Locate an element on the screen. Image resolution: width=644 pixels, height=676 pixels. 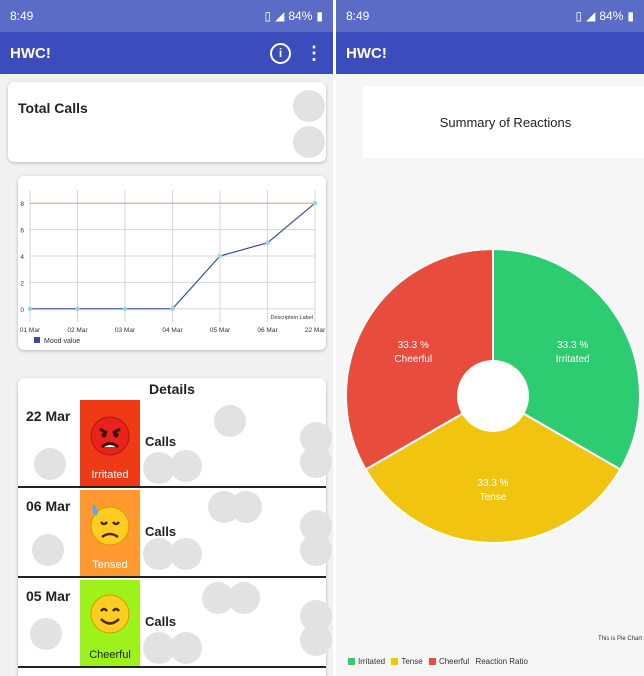
row-date: 06 Mar is located at coordinates (48, 506).